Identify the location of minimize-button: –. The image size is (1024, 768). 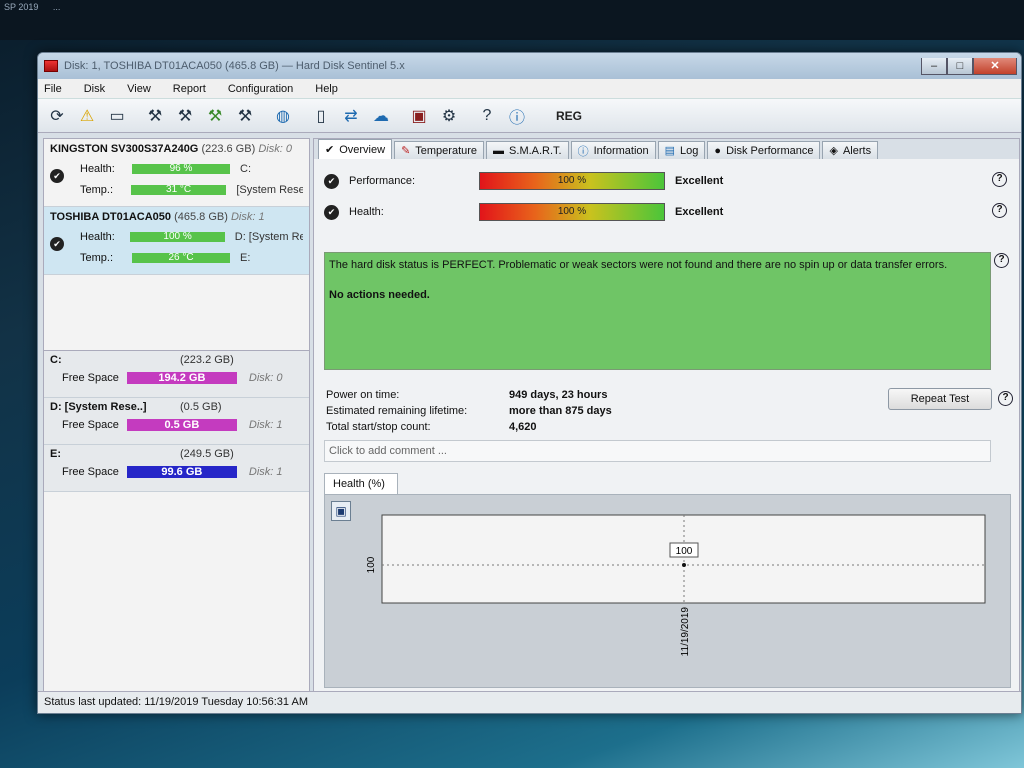
(934, 66).